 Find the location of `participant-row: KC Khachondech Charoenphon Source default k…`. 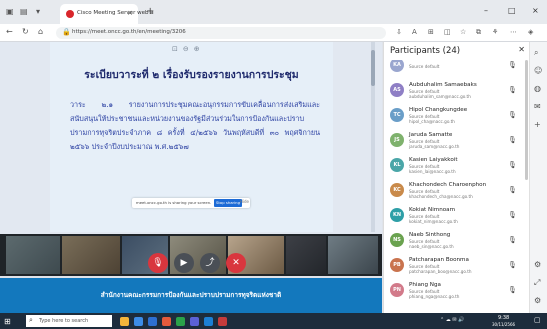

participant-row: KC Khachondech Charoenphon Source default k… is located at coordinates (457, 191).